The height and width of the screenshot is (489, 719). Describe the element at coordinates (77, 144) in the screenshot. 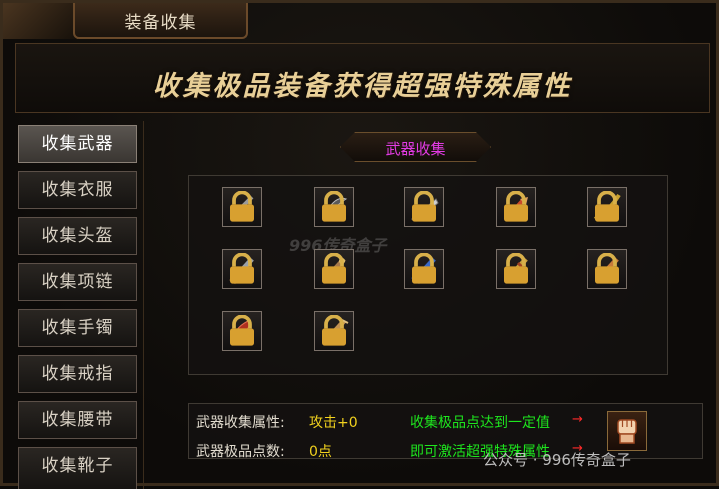

I see `sidebar-item-weapon: 收集武器` at that location.